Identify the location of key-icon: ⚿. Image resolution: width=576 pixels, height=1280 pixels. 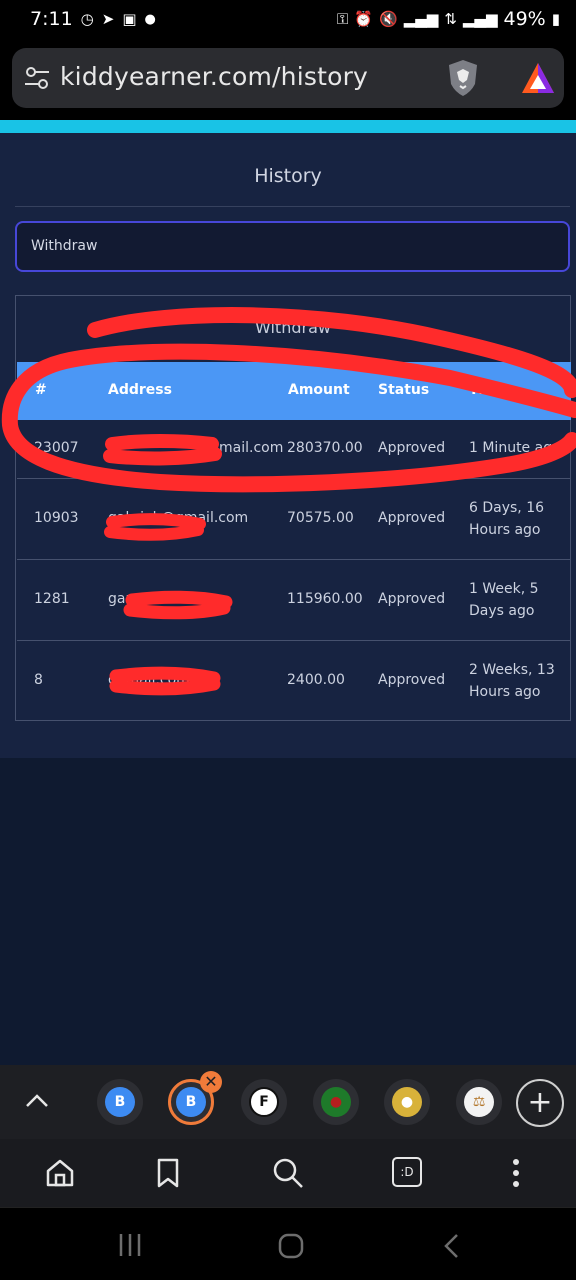
(342, 19).